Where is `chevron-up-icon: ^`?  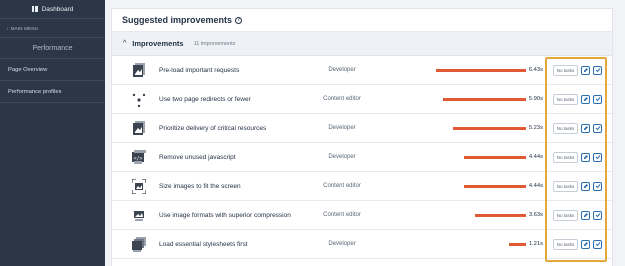
chevron-up-icon: ^ is located at coordinates (124, 43).